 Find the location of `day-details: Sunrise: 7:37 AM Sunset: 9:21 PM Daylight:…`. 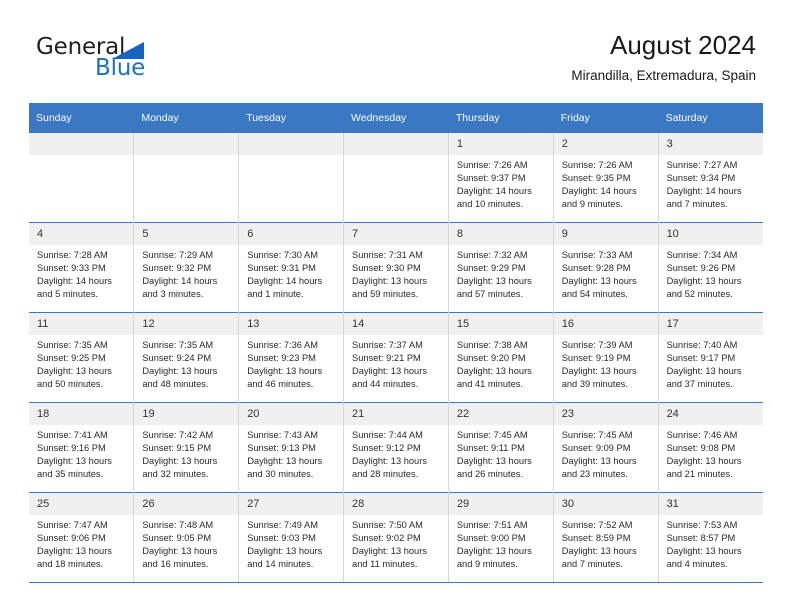

day-details: Sunrise: 7:37 AM Sunset: 9:21 PM Daylight:… is located at coordinates (396, 363).